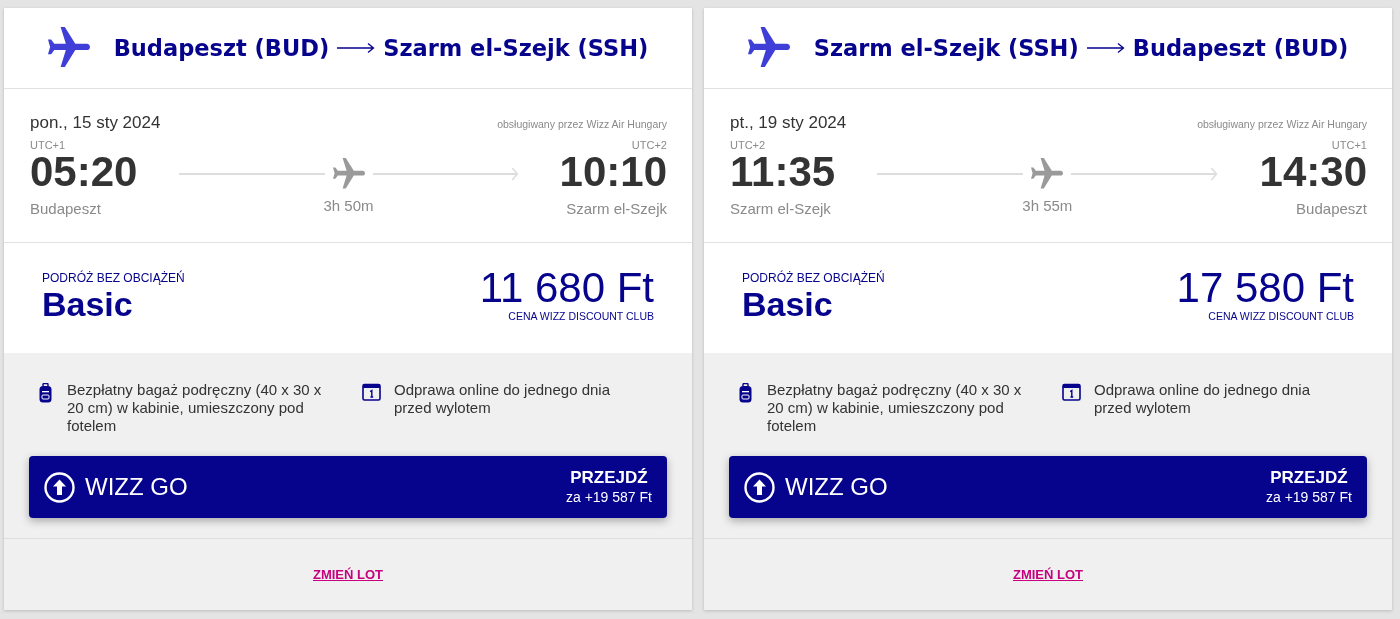 Image resolution: width=1400 pixels, height=619 pixels. What do you see at coordinates (1240, 48) in the screenshot?
I see `route-destination: Budapeszt (BUD)` at bounding box center [1240, 48].